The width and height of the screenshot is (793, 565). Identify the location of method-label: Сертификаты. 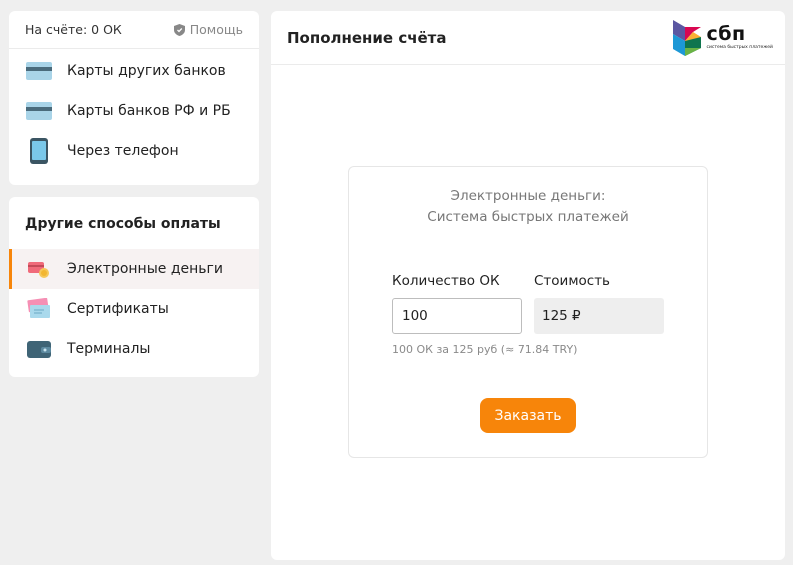
(118, 309).